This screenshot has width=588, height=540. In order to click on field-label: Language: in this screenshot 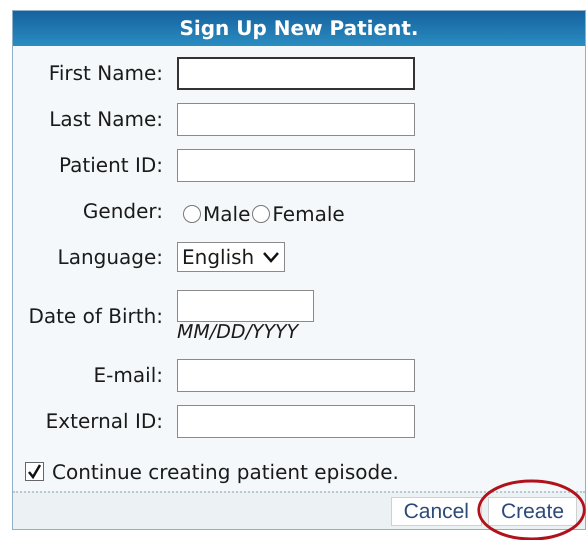, I will do `click(109, 257)`.